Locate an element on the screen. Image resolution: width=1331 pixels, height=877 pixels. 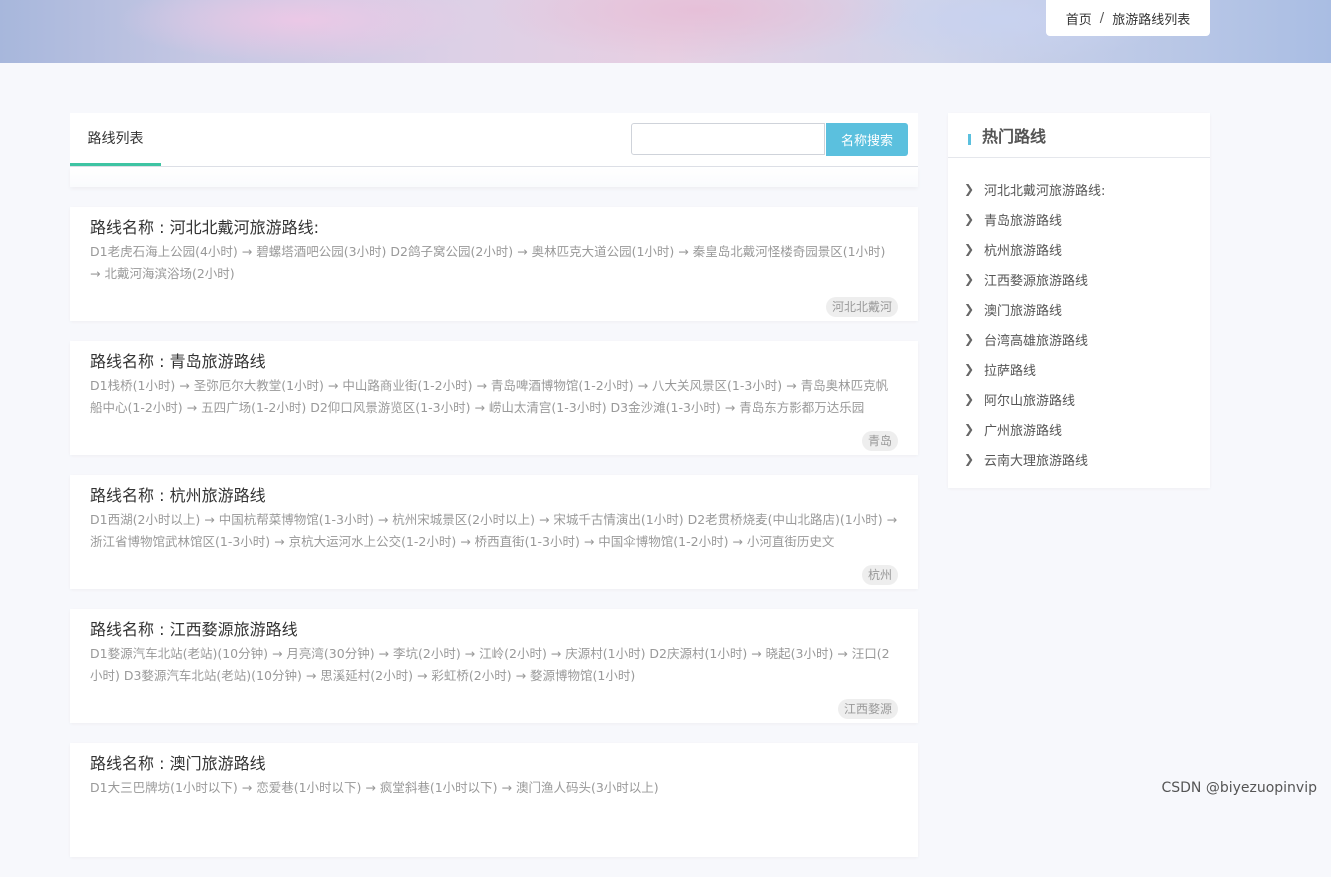
hot-route-item: ❯ 杭州旅游路线 is located at coordinates (1079, 249).